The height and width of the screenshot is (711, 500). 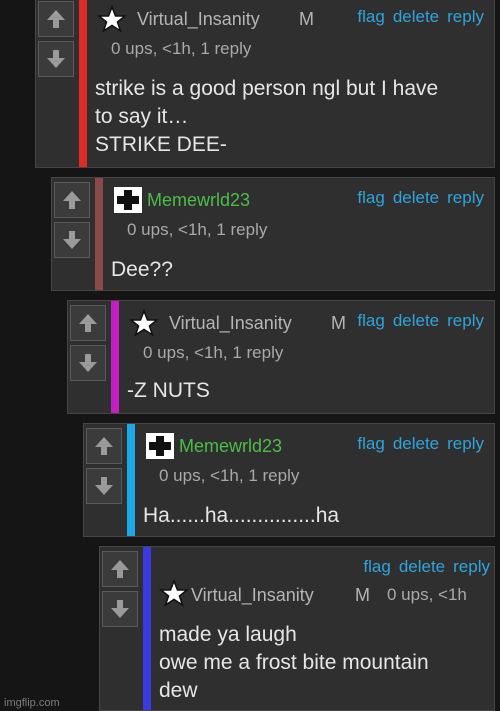 What do you see at coordinates (32, 703) in the screenshot?
I see `watermark: imgflip.com` at bounding box center [32, 703].